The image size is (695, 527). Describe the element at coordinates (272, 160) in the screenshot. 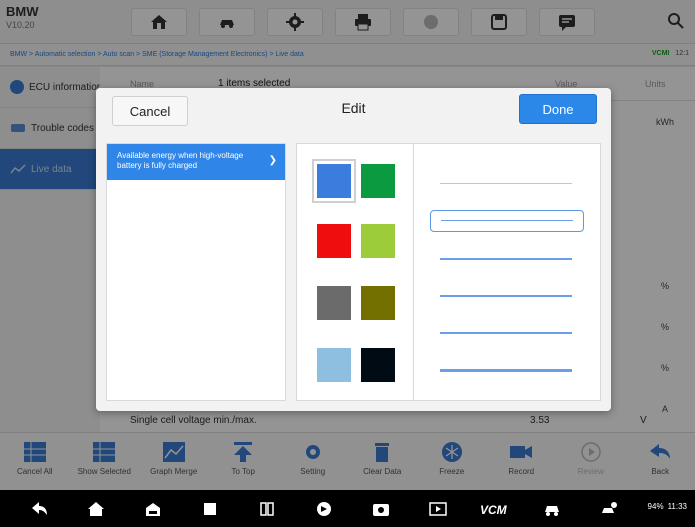

I see `chevron-right-icon: ❯` at that location.